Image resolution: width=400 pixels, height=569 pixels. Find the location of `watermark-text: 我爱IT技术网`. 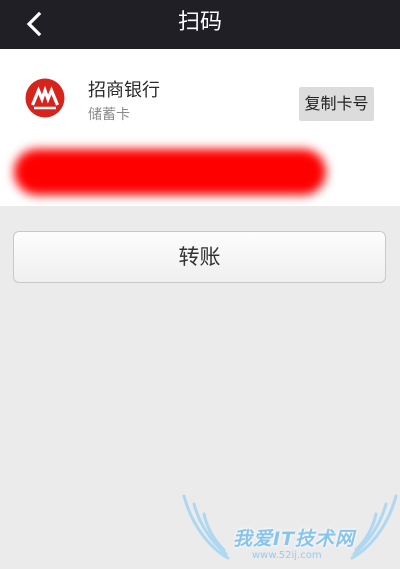

watermark-text: 我爱IT技术网 is located at coordinates (294, 539).